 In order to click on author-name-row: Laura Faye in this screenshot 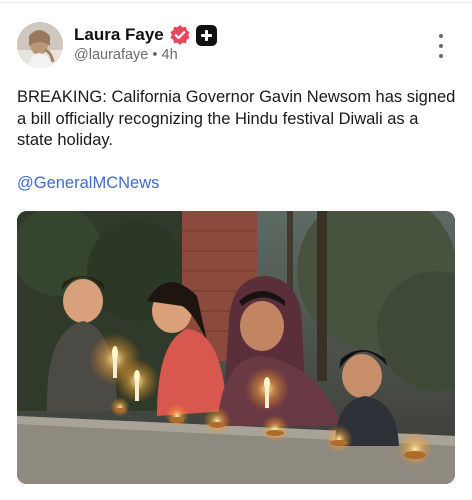, I will do `click(145, 35)`.